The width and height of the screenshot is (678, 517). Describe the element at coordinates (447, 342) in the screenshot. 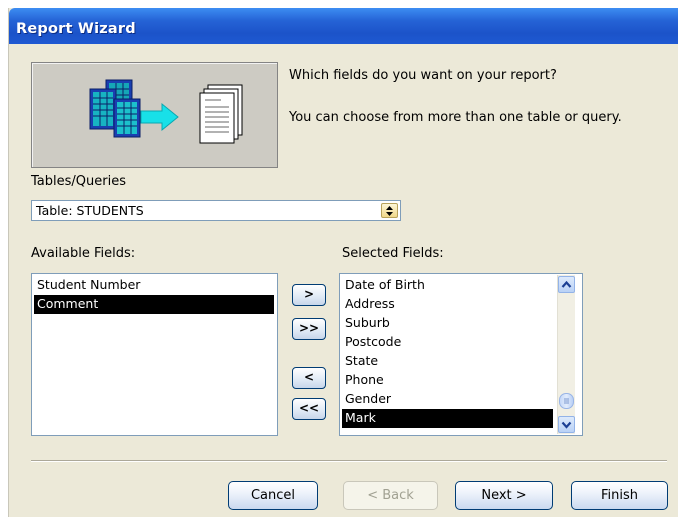

I see `list-item: Postcode` at that location.